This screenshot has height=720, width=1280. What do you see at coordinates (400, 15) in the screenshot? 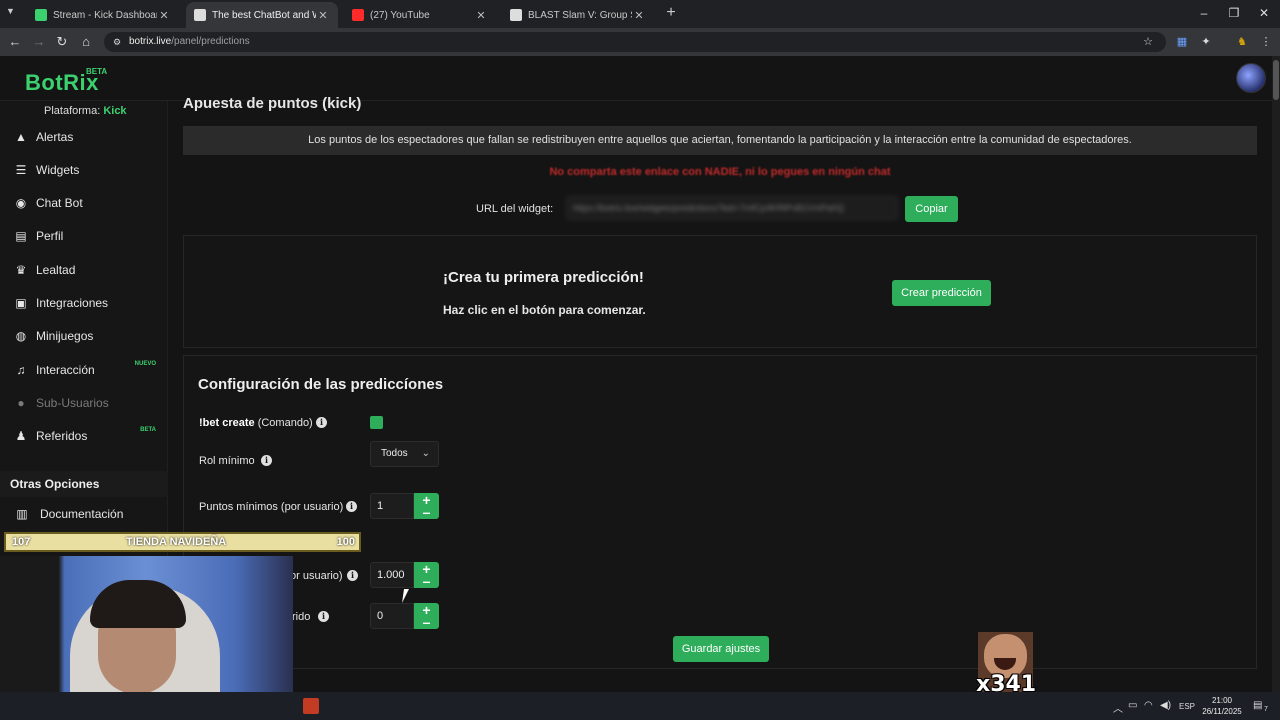
I see `tab-title: (27) YouTube` at bounding box center [400, 15].